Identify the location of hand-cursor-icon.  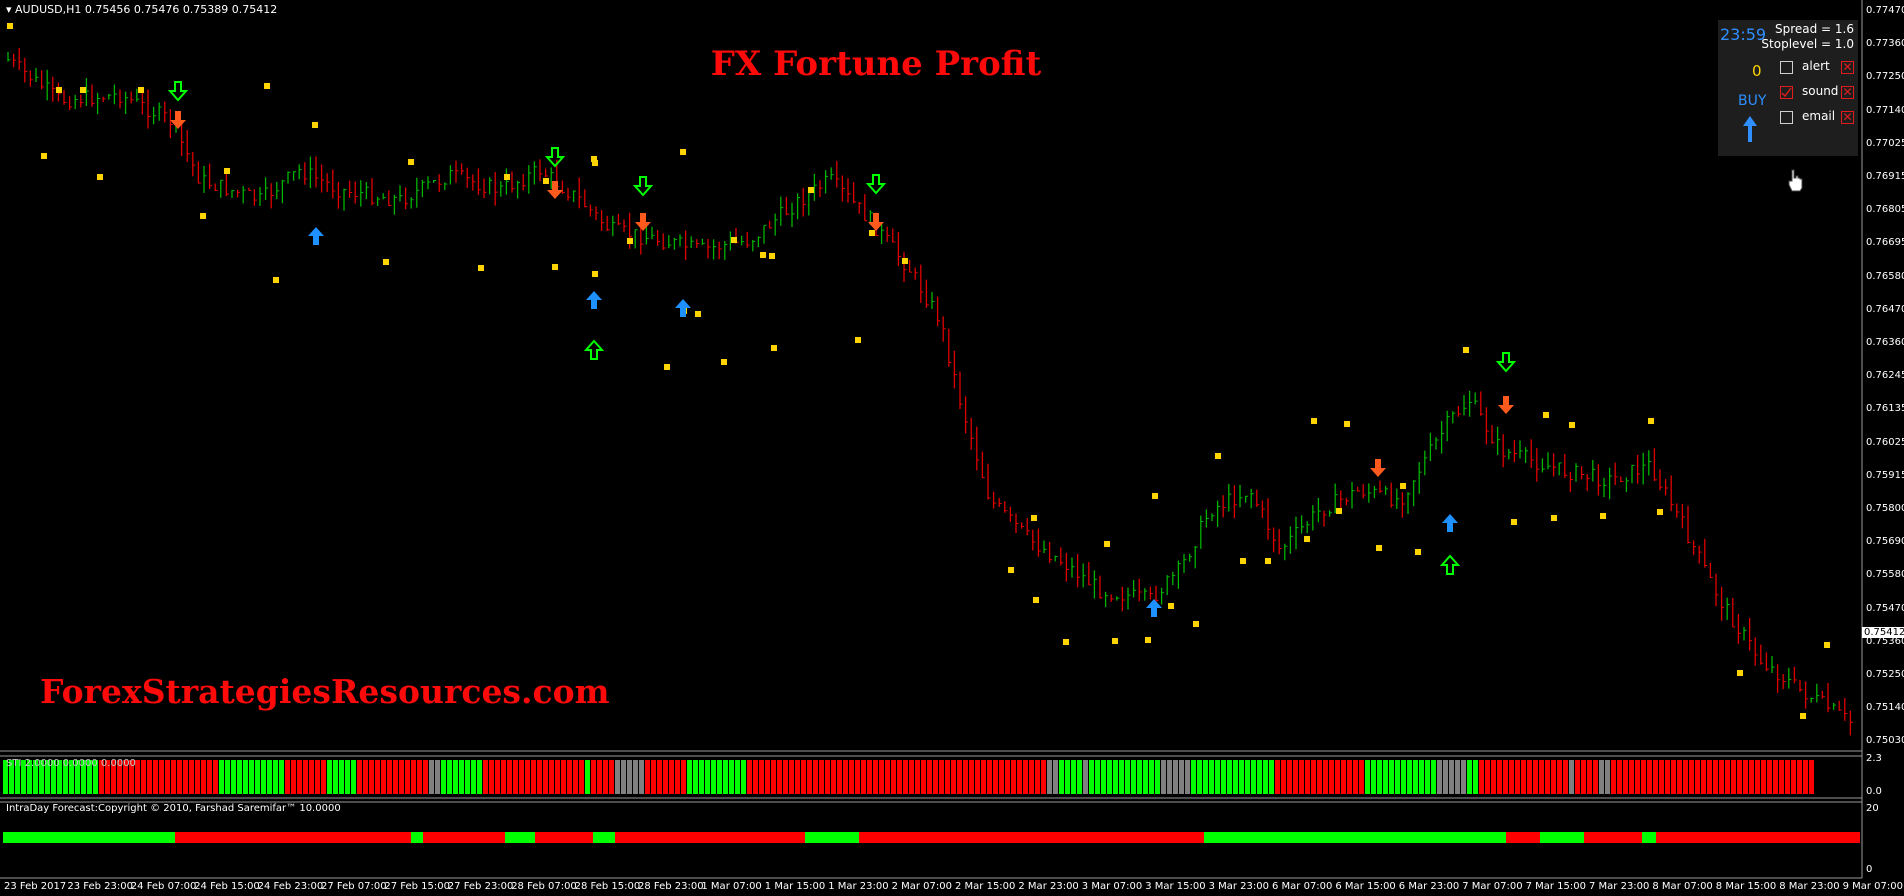
(1795, 180).